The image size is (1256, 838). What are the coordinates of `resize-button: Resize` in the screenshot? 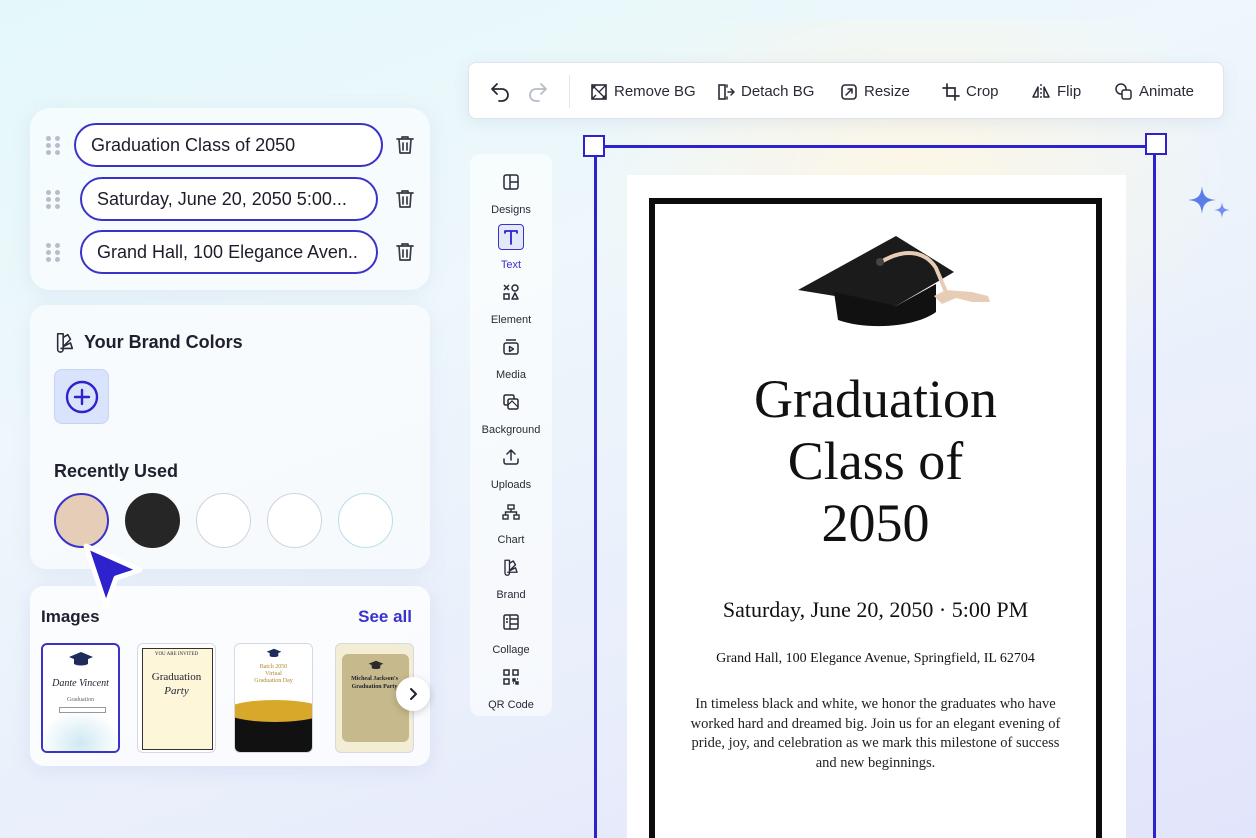 It's located at (875, 91).